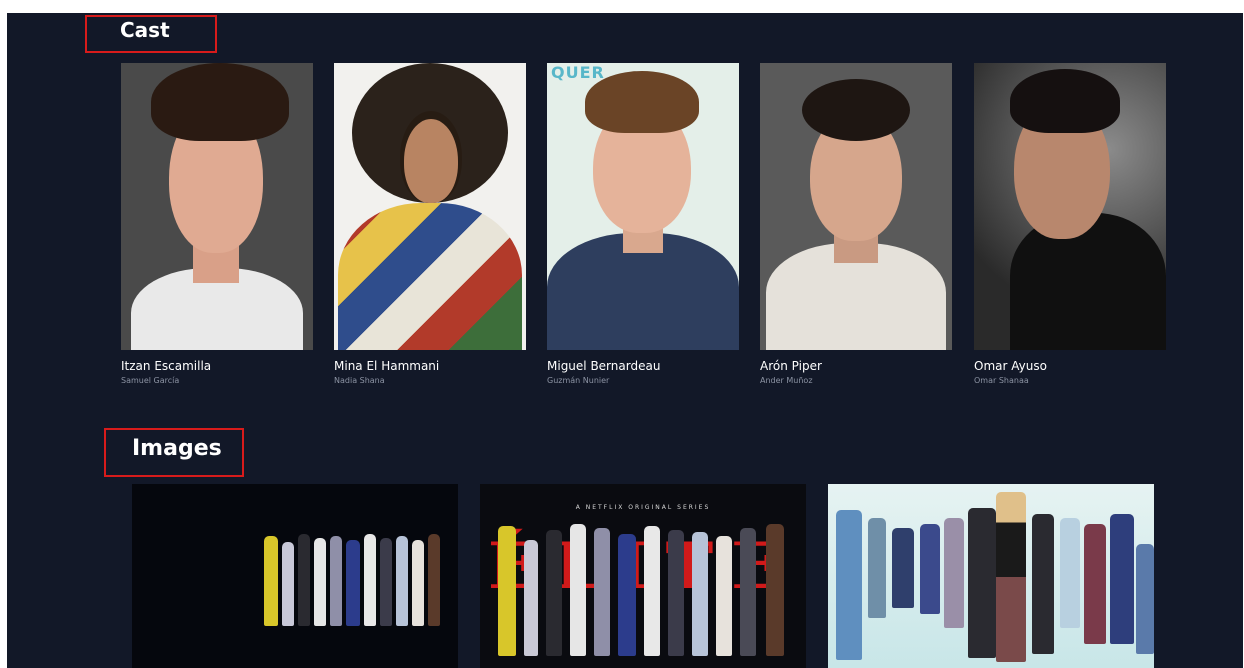 Image resolution: width=1244 pixels, height=668 pixels. What do you see at coordinates (578, 380) in the screenshot?
I see `cast-role: Guzmán Nunier` at bounding box center [578, 380].